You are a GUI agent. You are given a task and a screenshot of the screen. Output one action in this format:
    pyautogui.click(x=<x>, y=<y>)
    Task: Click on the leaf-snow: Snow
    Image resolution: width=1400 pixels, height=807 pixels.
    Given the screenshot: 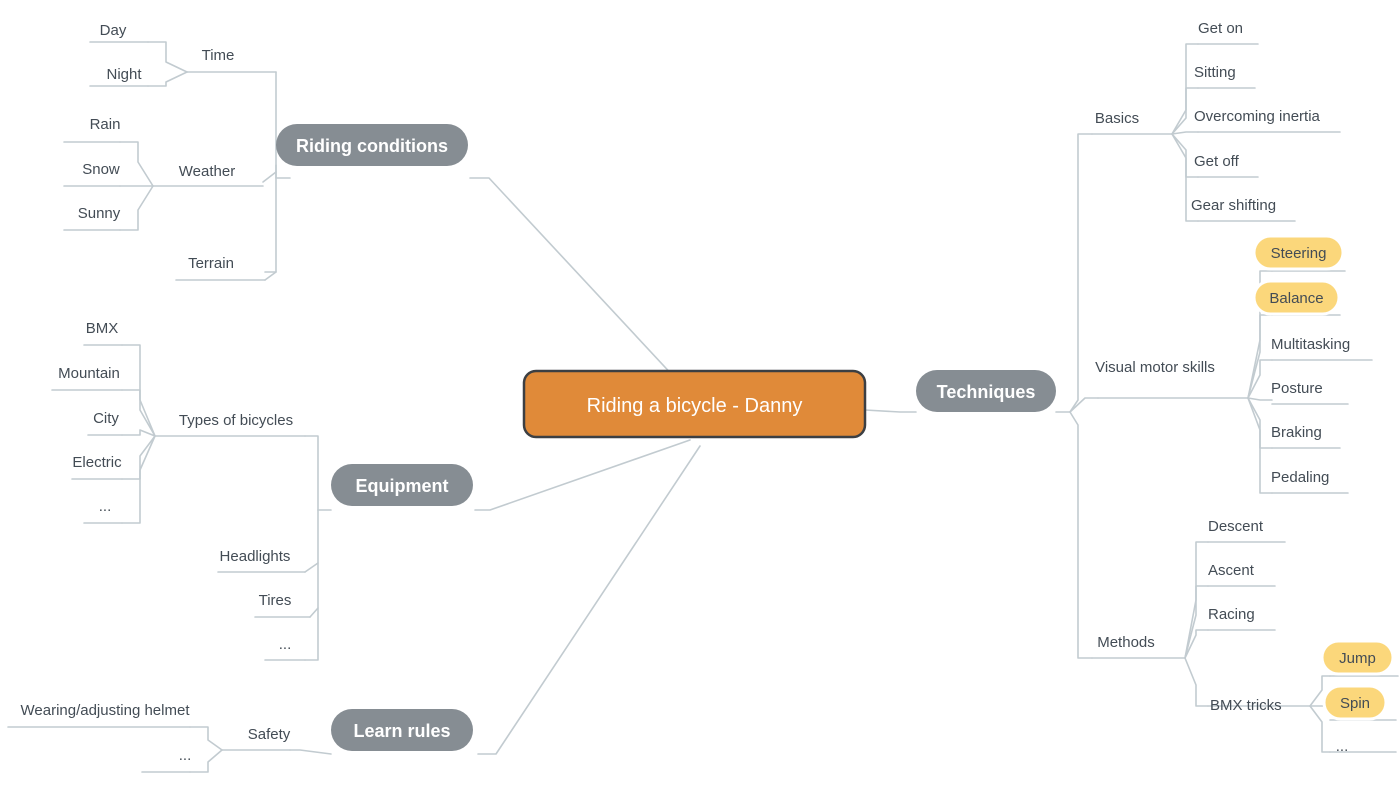 What is the action you would take?
    pyautogui.click(x=101, y=169)
    